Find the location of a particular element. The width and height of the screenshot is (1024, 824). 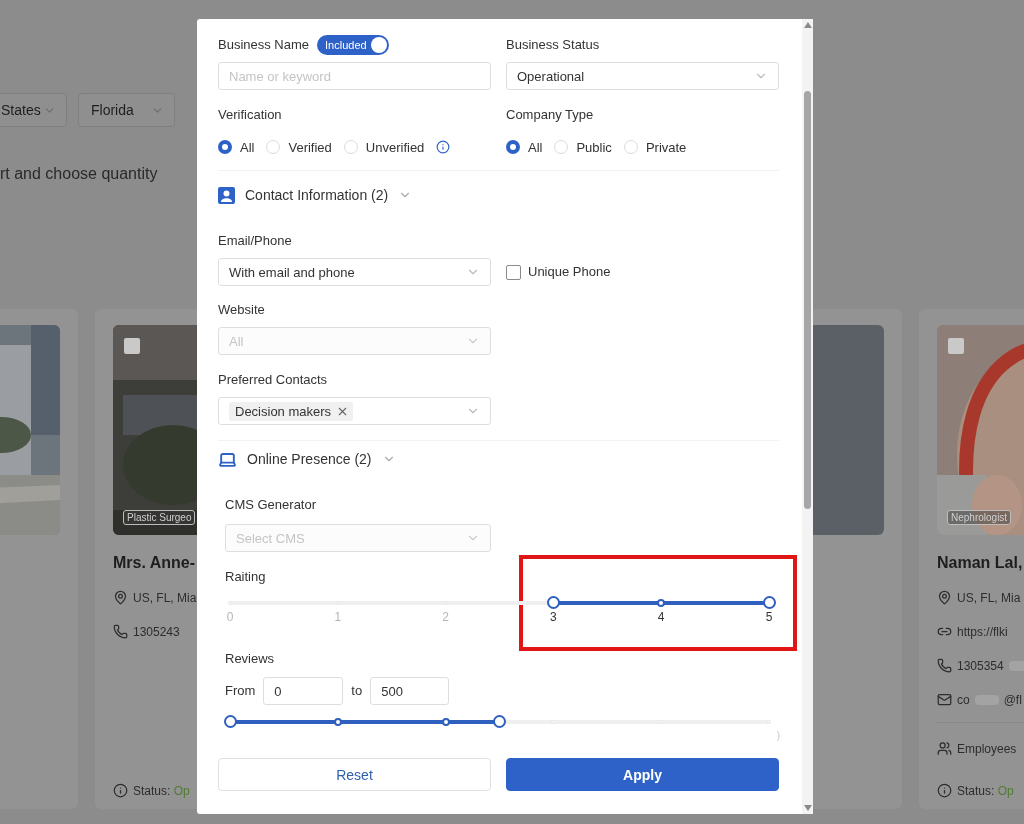

radio-option: Unverified is located at coordinates (384, 147).